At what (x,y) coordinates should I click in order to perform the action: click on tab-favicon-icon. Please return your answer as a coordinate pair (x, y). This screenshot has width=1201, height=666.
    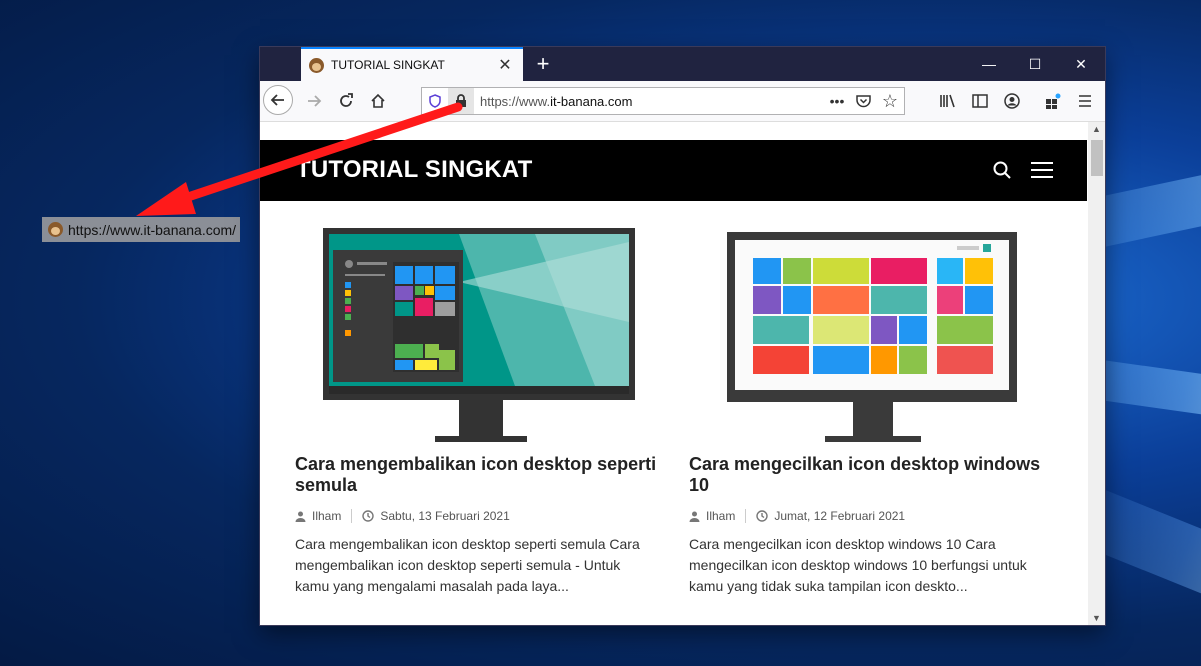
    Looking at the image, I should click on (316, 65).